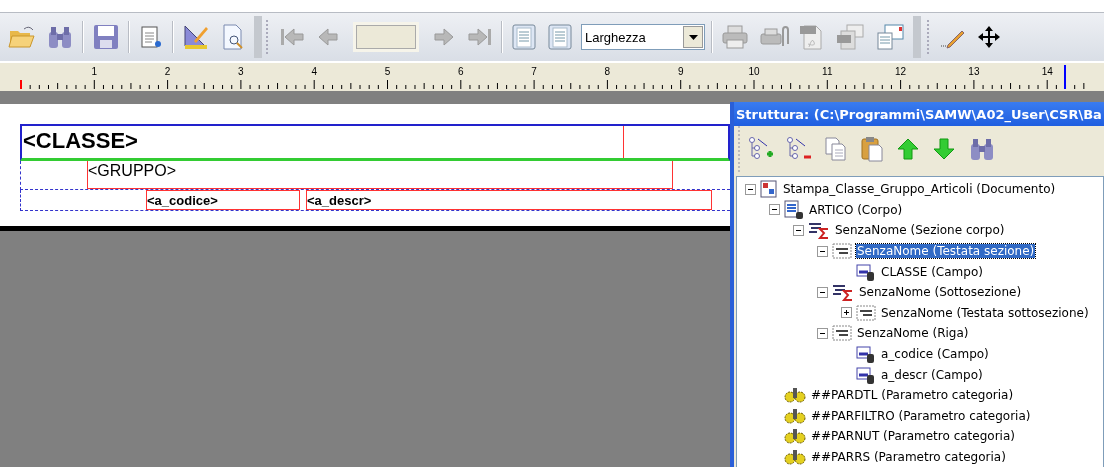 This screenshot has width=1104, height=467. What do you see at coordinates (856, 209) in the screenshot?
I see `tree-item: ARTICO (Corpo)` at bounding box center [856, 209].